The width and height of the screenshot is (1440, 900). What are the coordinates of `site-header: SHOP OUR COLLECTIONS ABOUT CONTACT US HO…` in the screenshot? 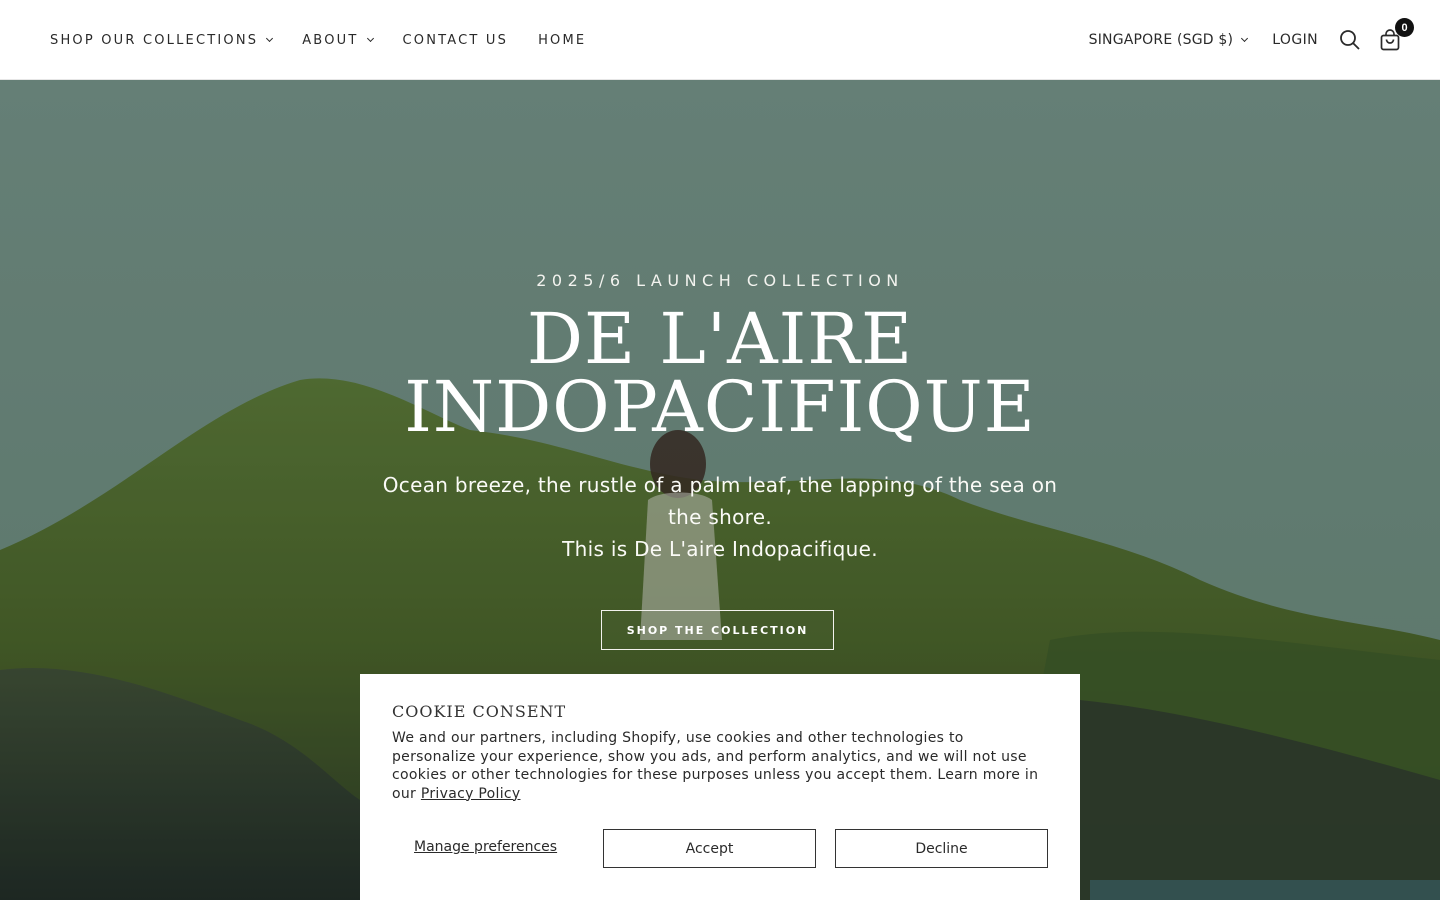 It's located at (720, 40).